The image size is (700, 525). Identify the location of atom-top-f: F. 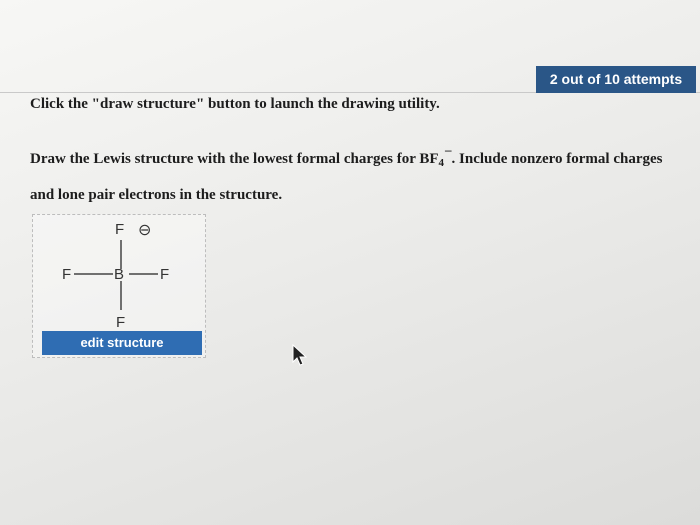
(119, 229).